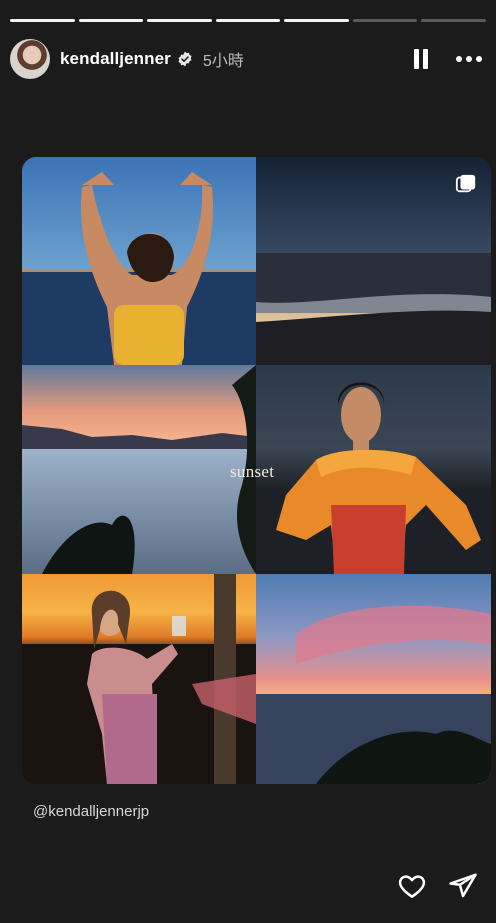 The width and height of the screenshot is (496, 923). What do you see at coordinates (30, 59) in the screenshot?
I see `avatar` at bounding box center [30, 59].